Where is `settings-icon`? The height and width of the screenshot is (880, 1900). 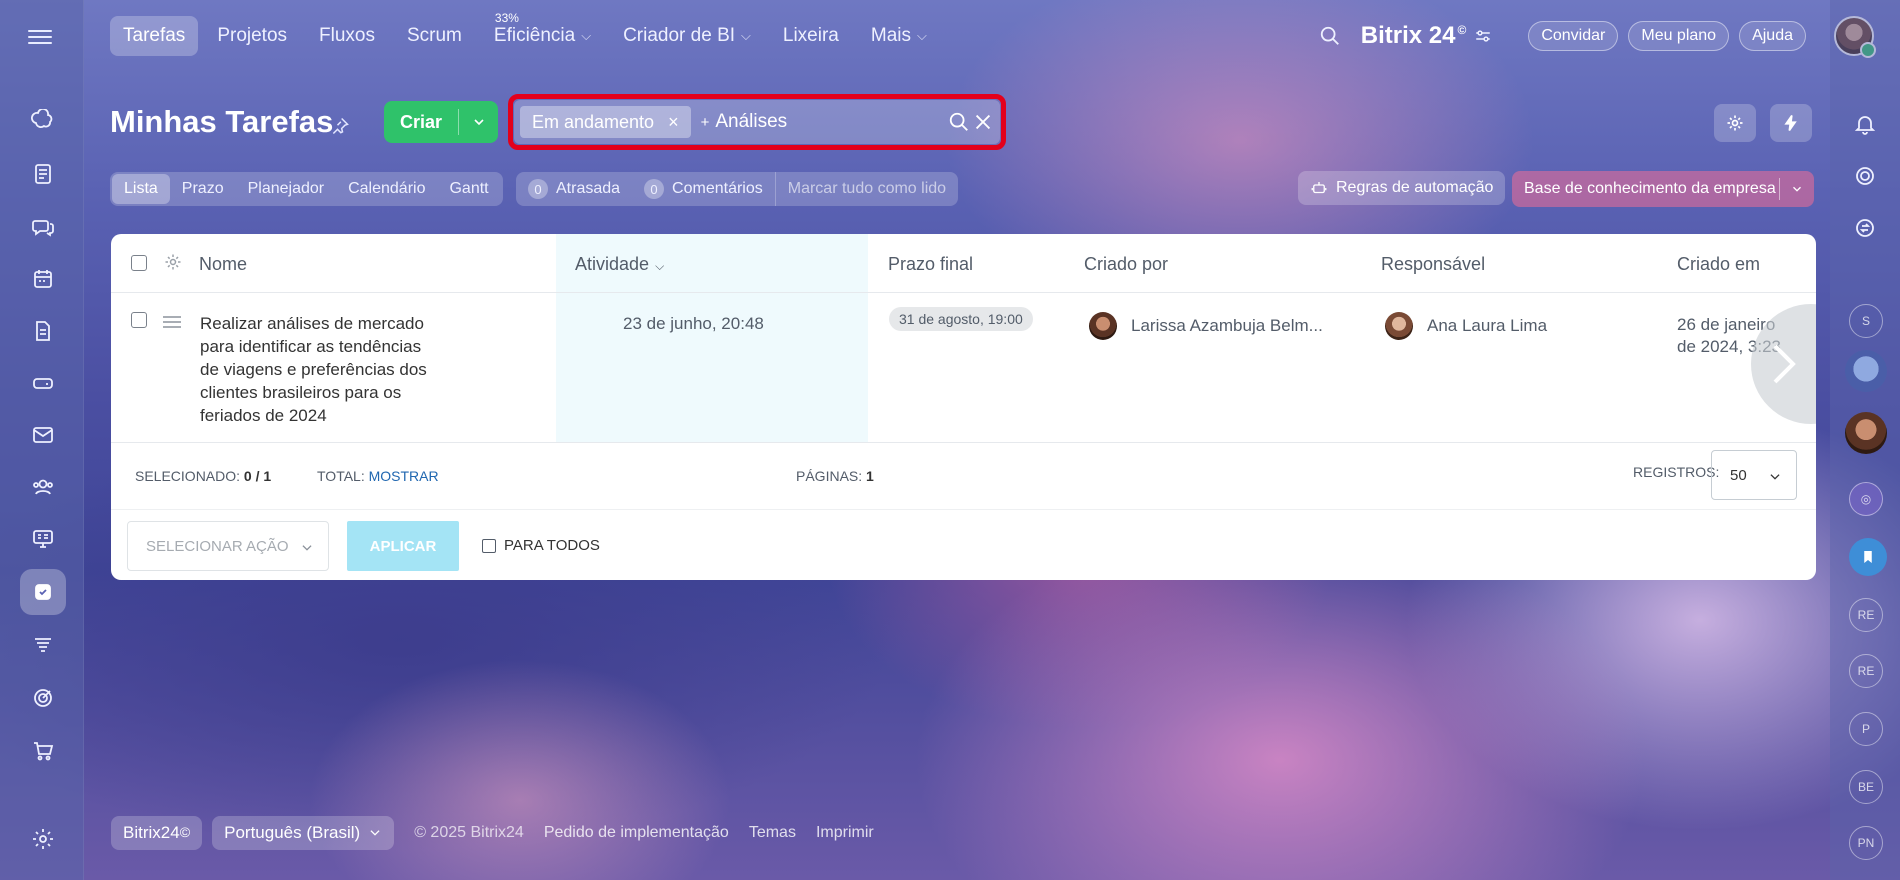 settings-icon is located at coordinates (43, 839).